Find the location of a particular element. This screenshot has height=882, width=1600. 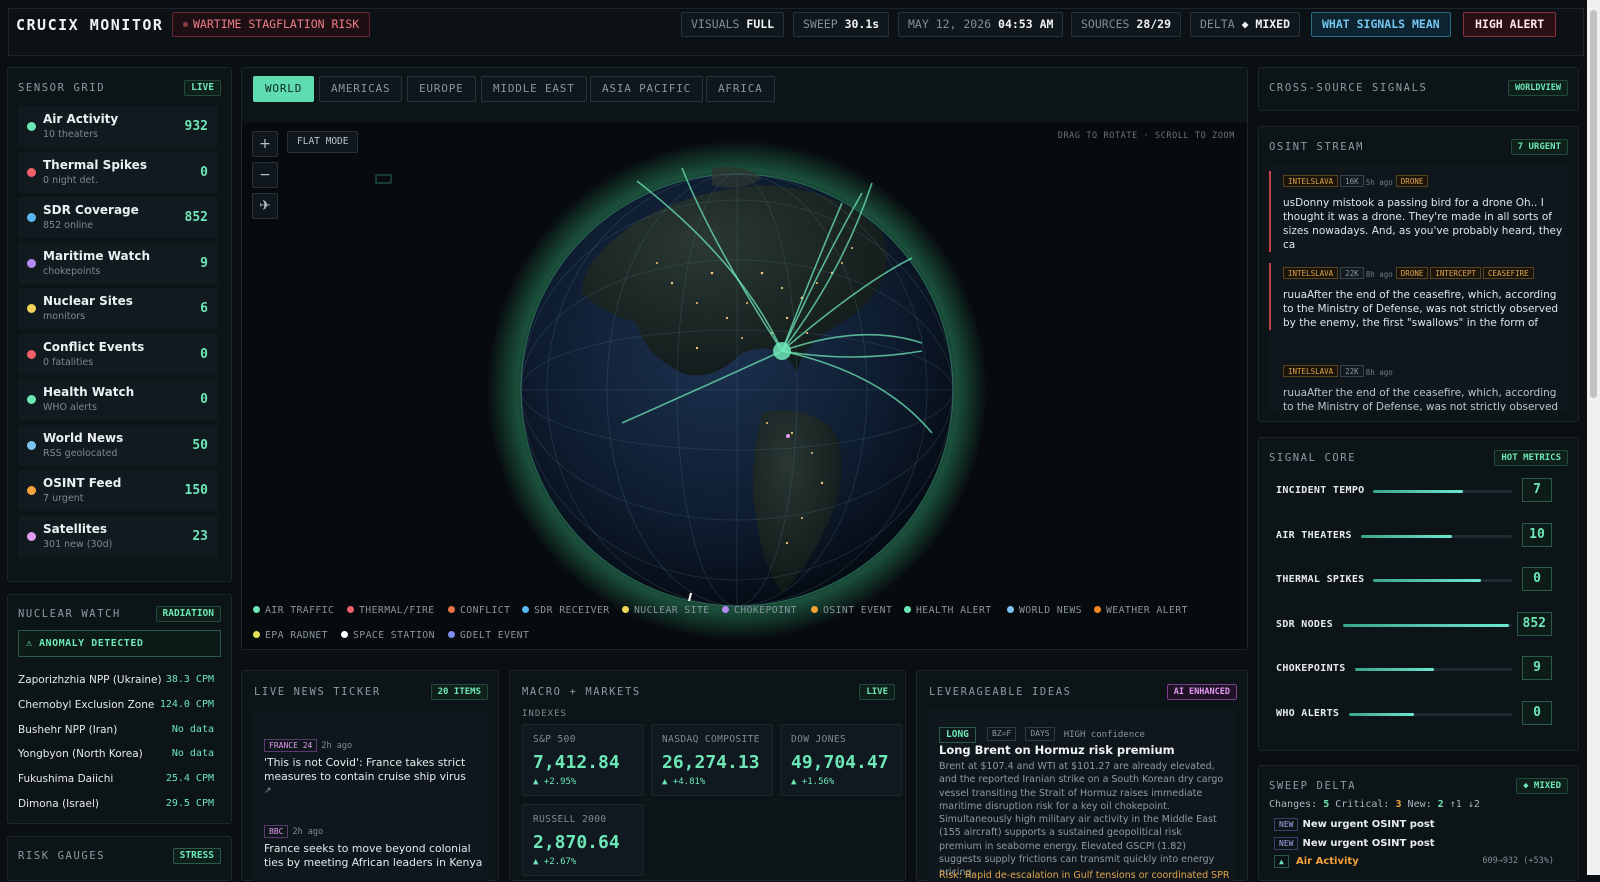

nuclear-row: Chernobyl Exclusion Zone 124.0 CPM is located at coordinates (116, 705).